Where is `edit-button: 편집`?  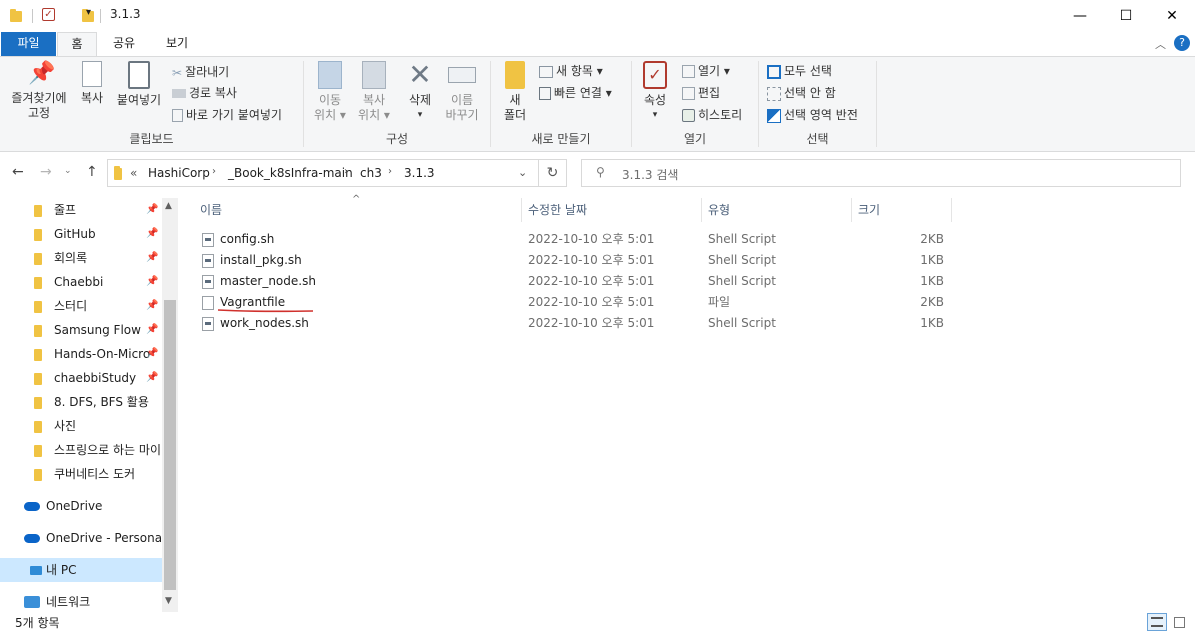
edit-button: 편집 is located at coordinates (701, 93).